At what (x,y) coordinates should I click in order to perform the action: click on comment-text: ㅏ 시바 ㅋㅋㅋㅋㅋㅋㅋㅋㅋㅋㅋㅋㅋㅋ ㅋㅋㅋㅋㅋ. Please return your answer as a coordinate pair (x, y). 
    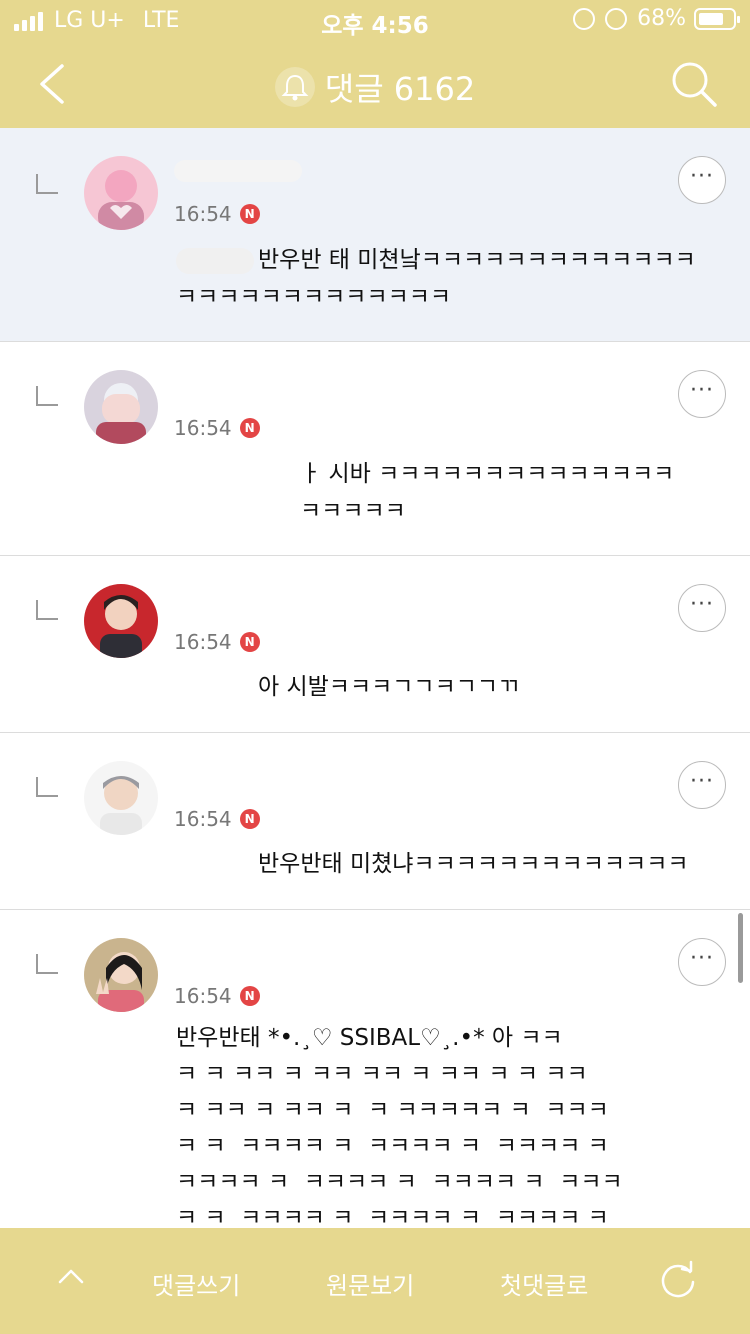
    Looking at the image, I should click on (487, 492).